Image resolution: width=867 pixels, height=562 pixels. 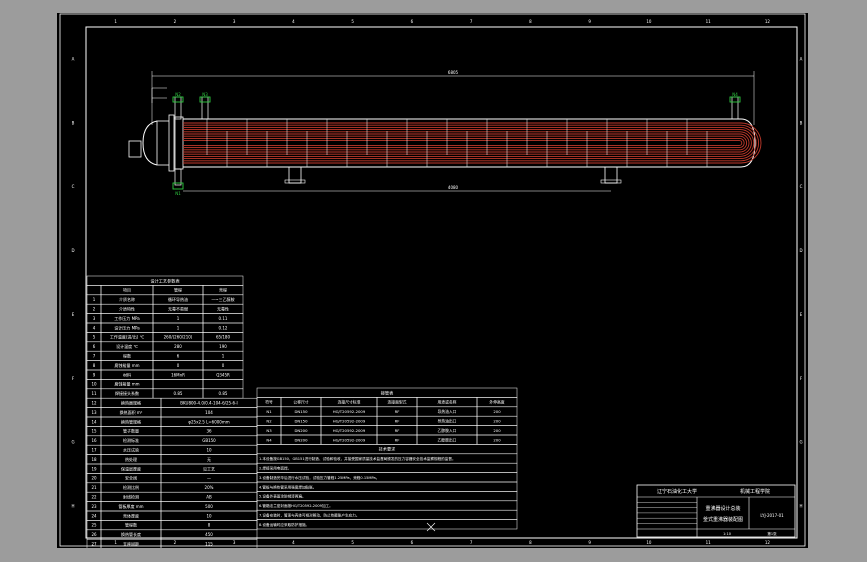 I want to click on misc-table-cell: GB150, so click(x=209, y=440).